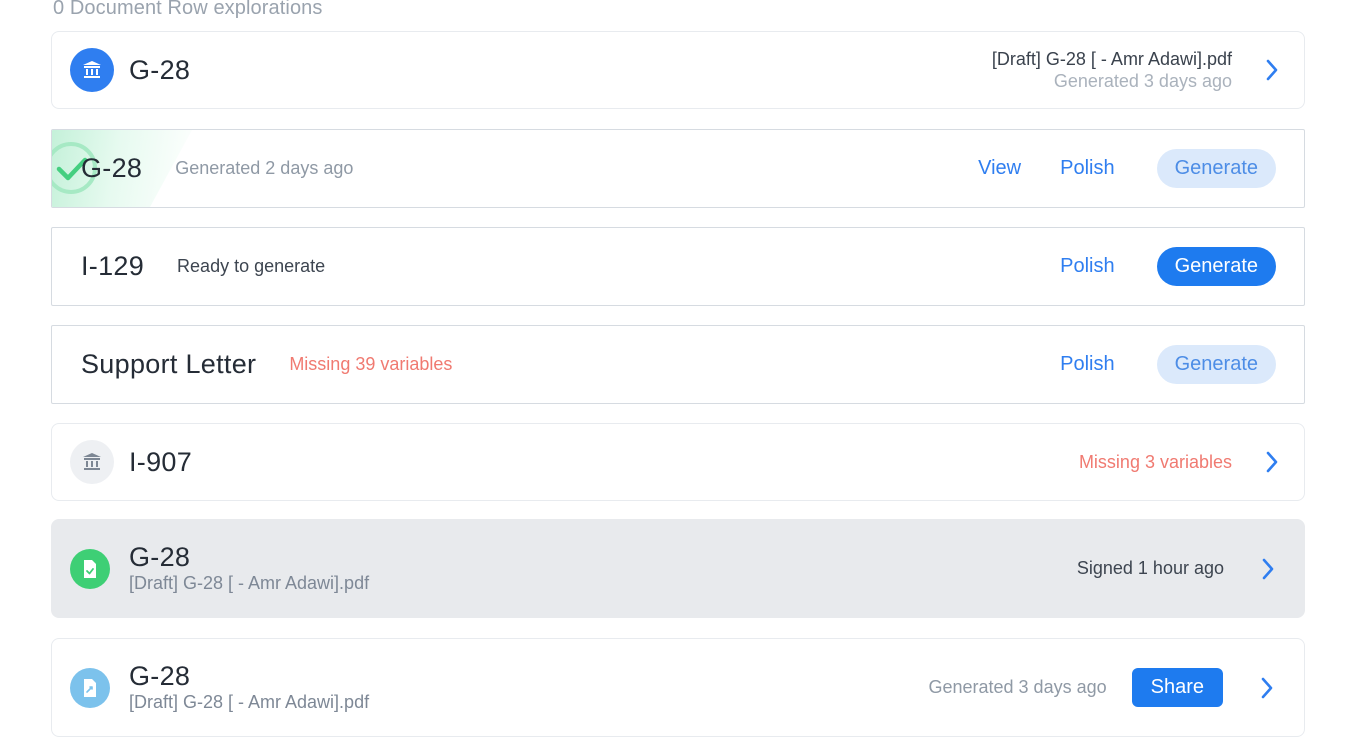 Image resolution: width=1357 pixels, height=738 pixels. Describe the element at coordinates (1177, 687) in the screenshot. I see `share-button: Share` at that location.